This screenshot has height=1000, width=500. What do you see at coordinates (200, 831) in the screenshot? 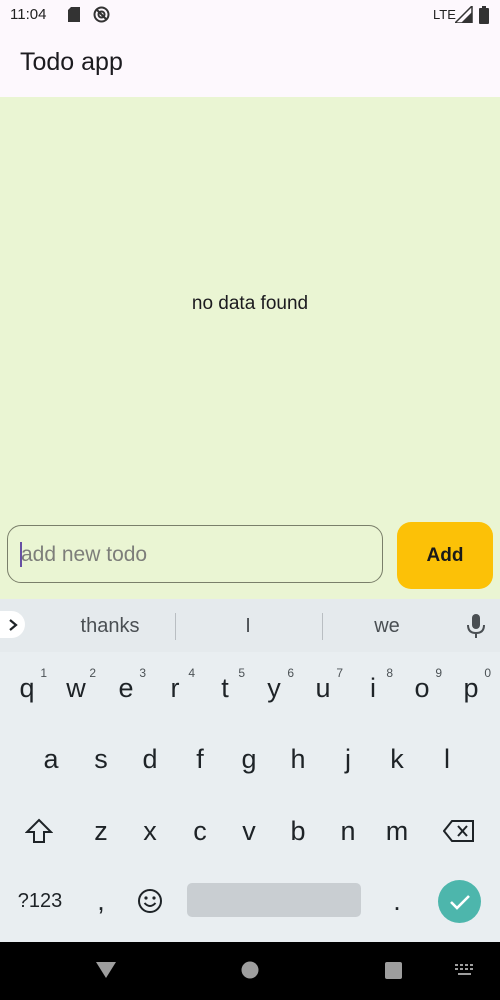
I see `key-c: c` at bounding box center [200, 831].